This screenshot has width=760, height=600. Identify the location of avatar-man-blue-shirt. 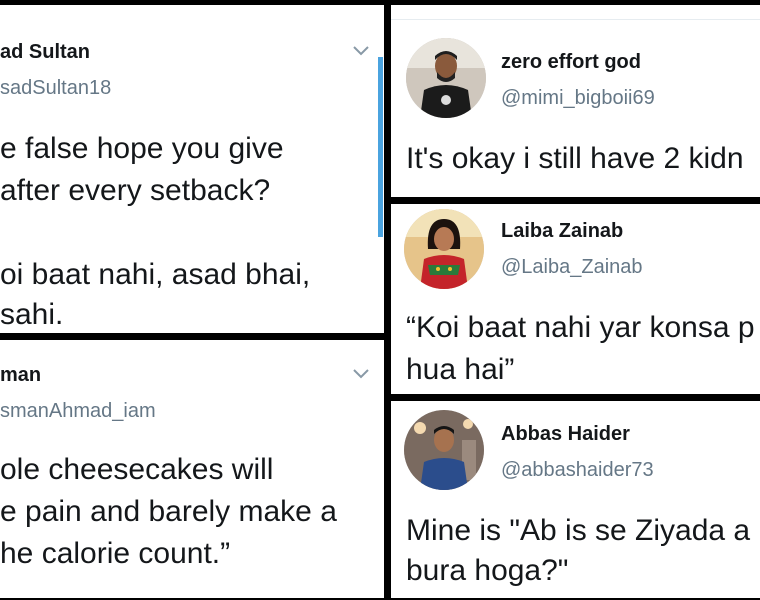
(444, 450).